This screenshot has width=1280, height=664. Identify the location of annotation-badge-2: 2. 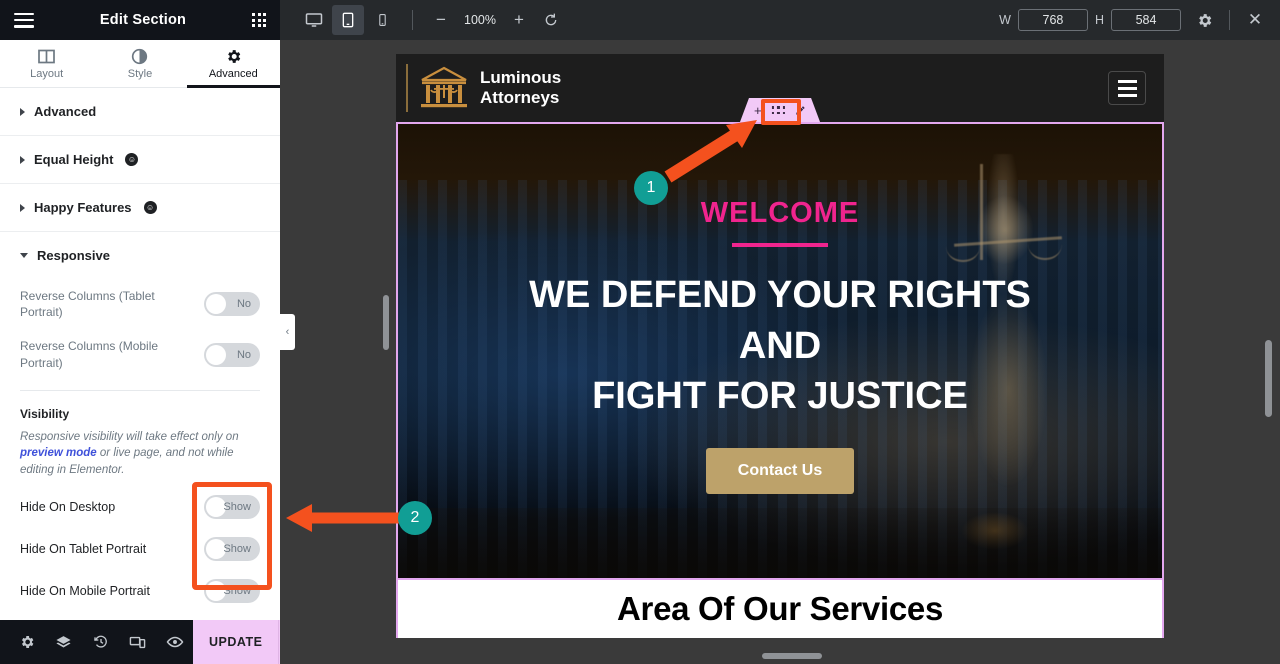
(415, 518).